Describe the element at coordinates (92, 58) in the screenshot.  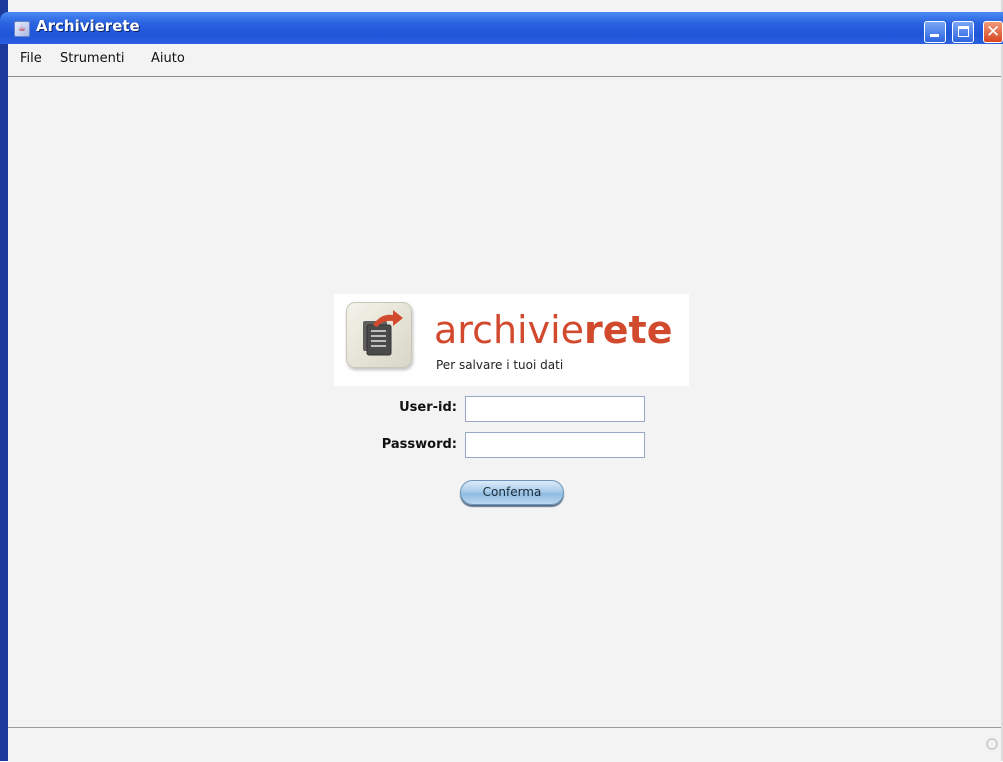
I see `menu-strumenti: Strumenti` at that location.